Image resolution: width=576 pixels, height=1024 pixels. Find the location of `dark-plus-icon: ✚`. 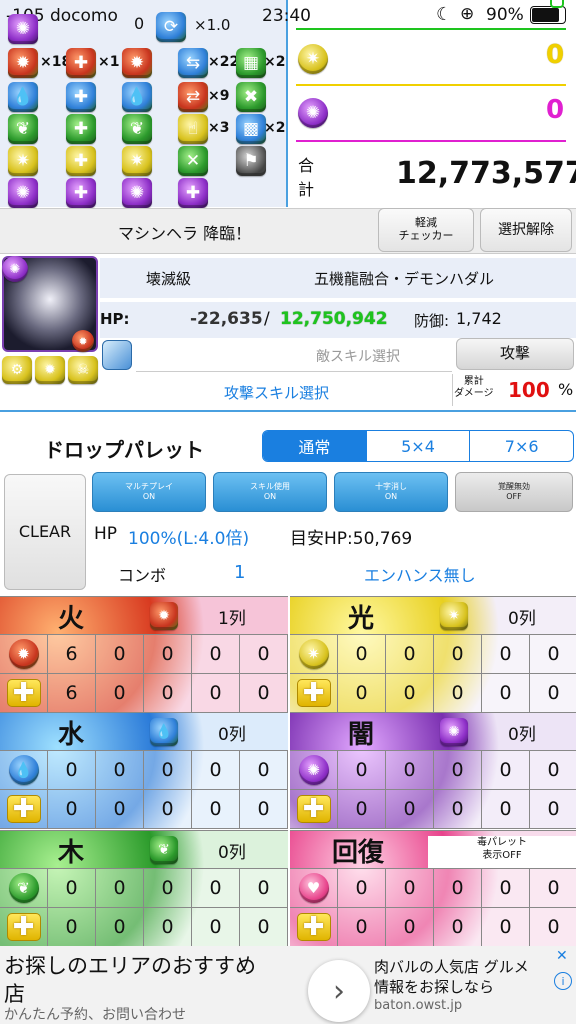

dark-plus-icon: ✚ is located at coordinates (314, 809).